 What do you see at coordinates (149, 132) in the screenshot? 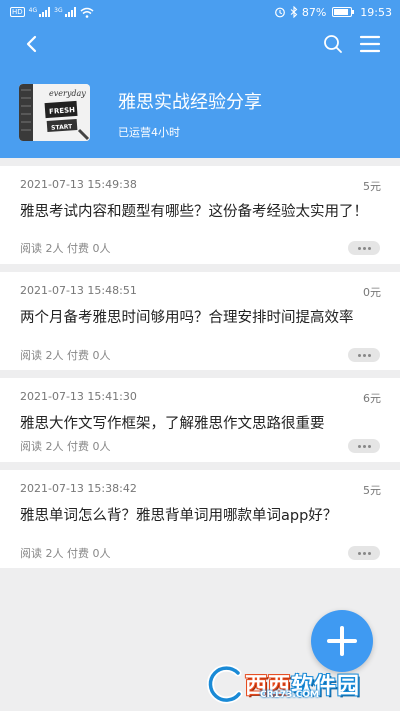
I see `group-subtitle: 已运营4小时` at bounding box center [149, 132].